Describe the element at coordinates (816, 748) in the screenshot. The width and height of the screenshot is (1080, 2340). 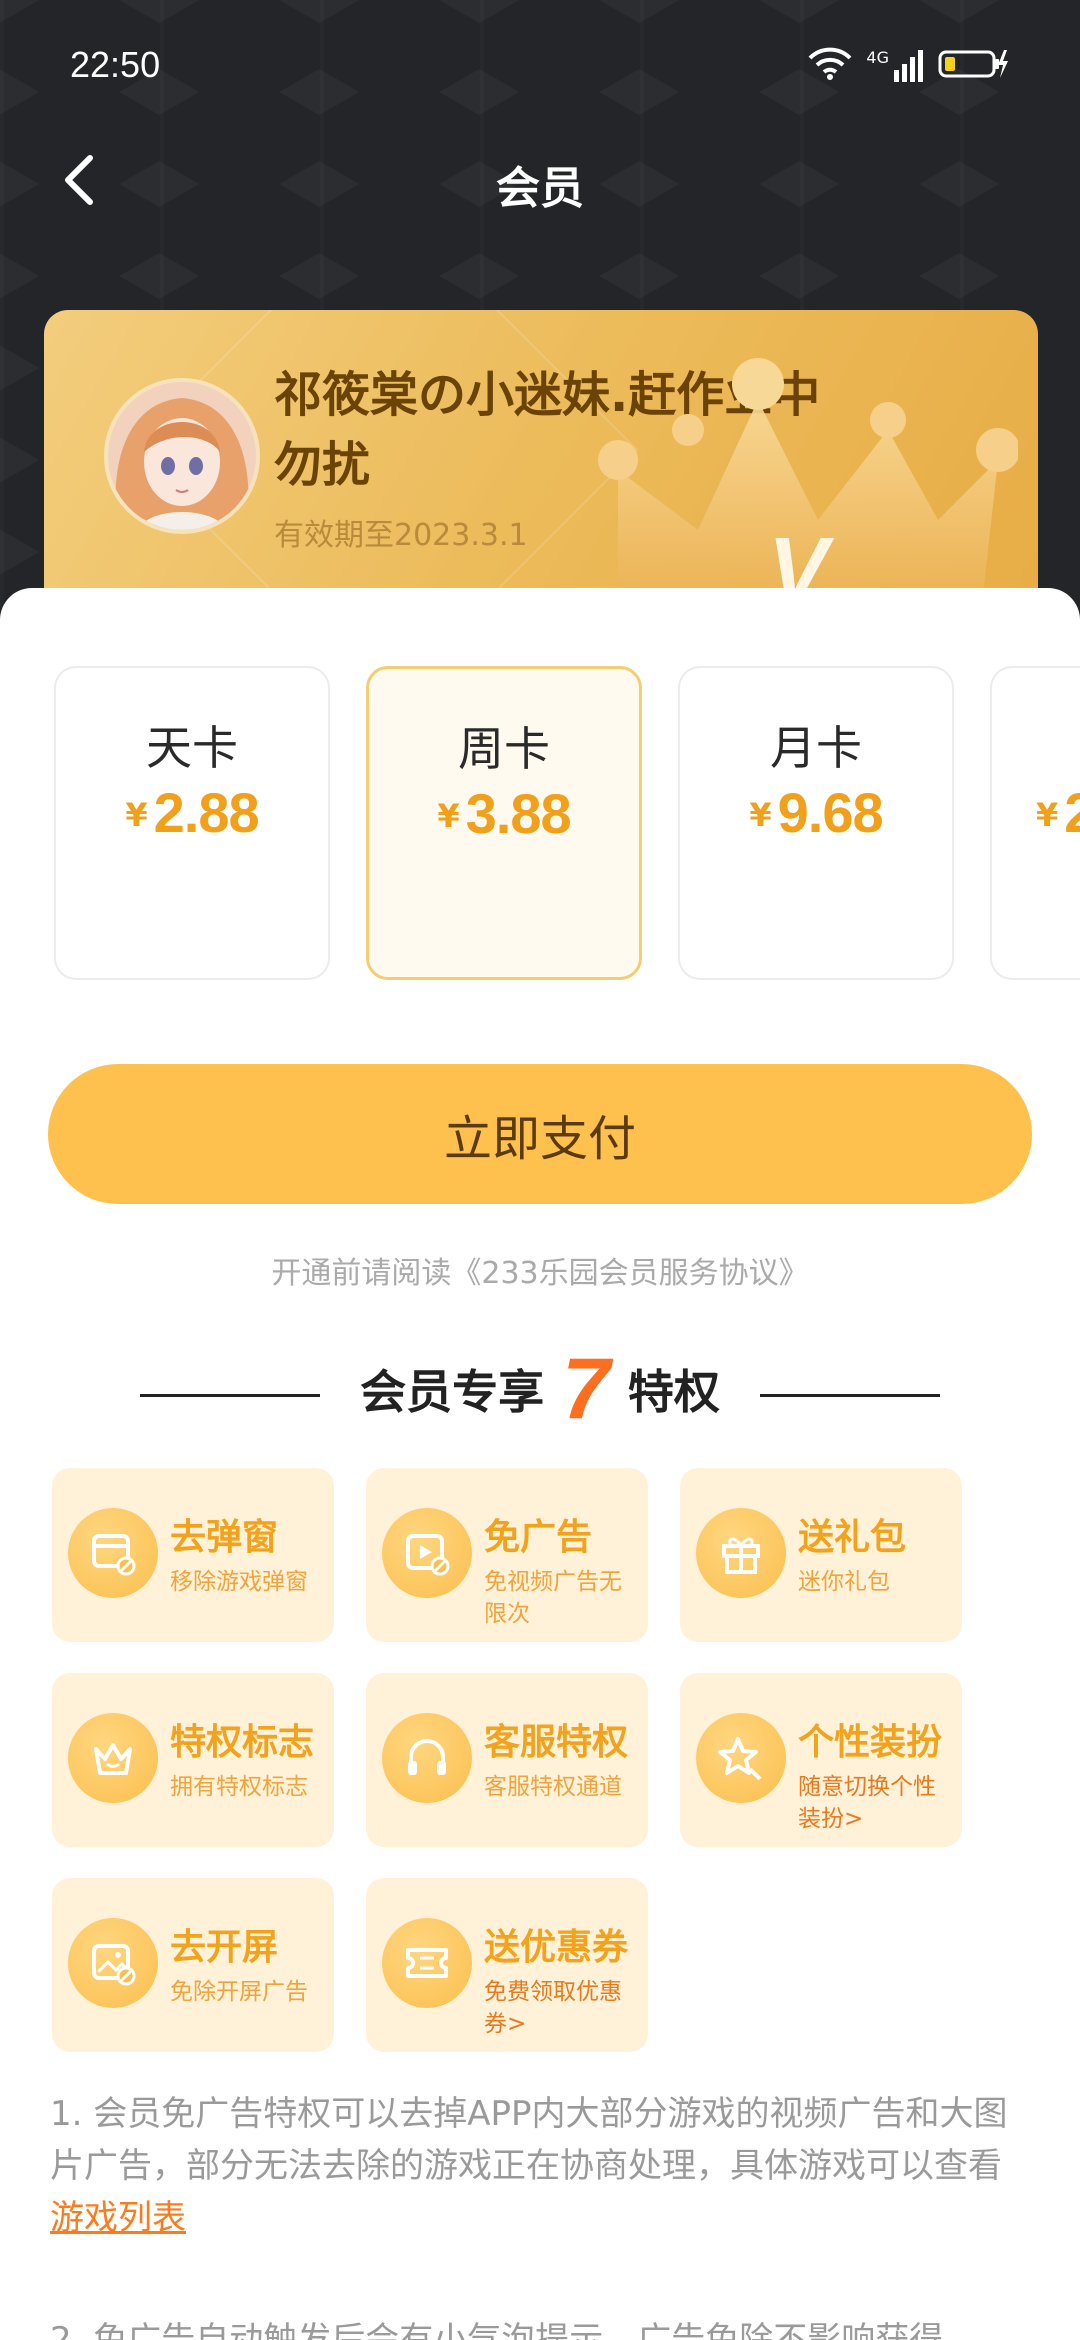
I see `plan-name: 月卡` at that location.